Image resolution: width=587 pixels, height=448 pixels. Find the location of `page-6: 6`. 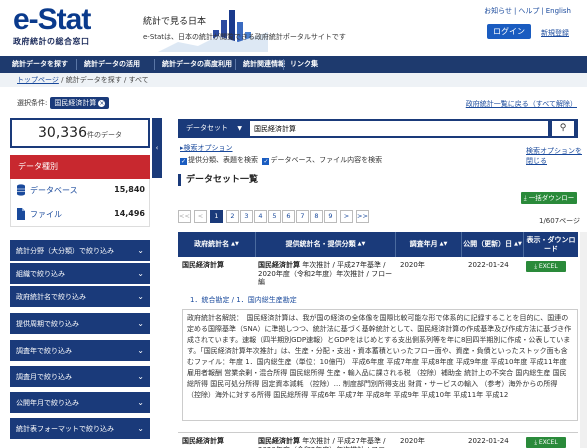

page-6: 6 is located at coordinates (288, 216).